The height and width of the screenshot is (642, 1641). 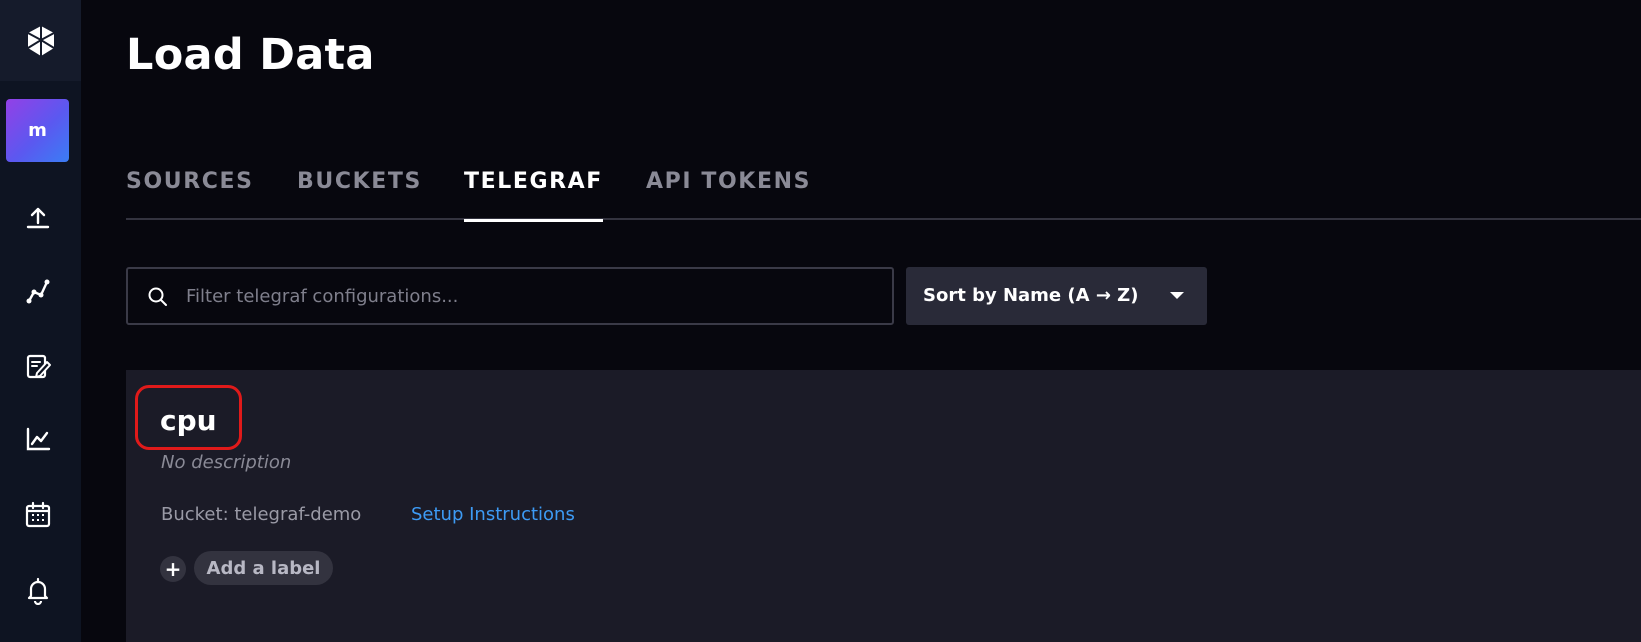 I want to click on cube-logo-icon, so click(x=40, y=40).